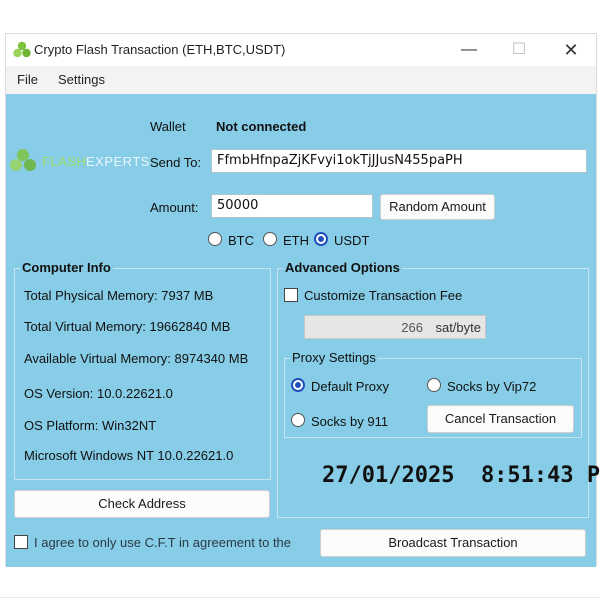  I want to click on radio-socks-vip72-label: Socks by Vip72, so click(492, 386).